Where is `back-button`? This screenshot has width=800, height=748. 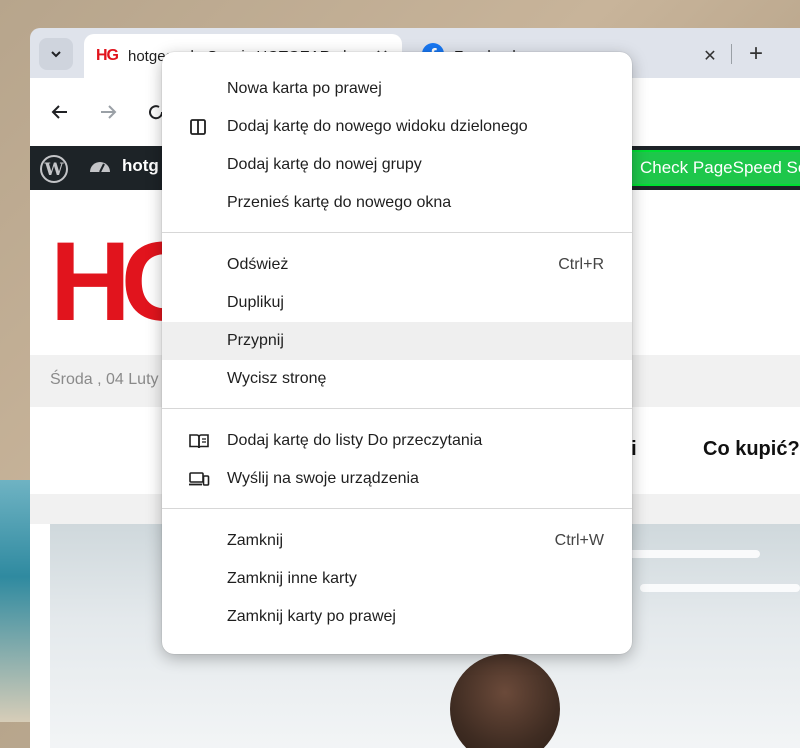
back-button is located at coordinates (60, 112).